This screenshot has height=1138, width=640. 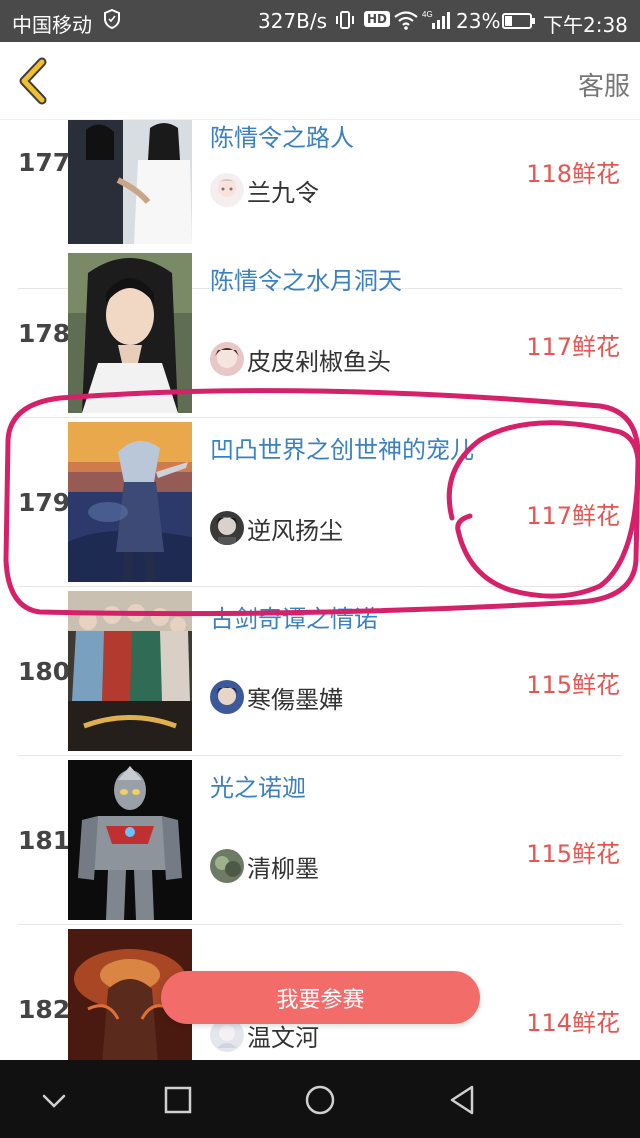 What do you see at coordinates (604, 84) in the screenshot?
I see `customer-service-link: 客服` at bounding box center [604, 84].